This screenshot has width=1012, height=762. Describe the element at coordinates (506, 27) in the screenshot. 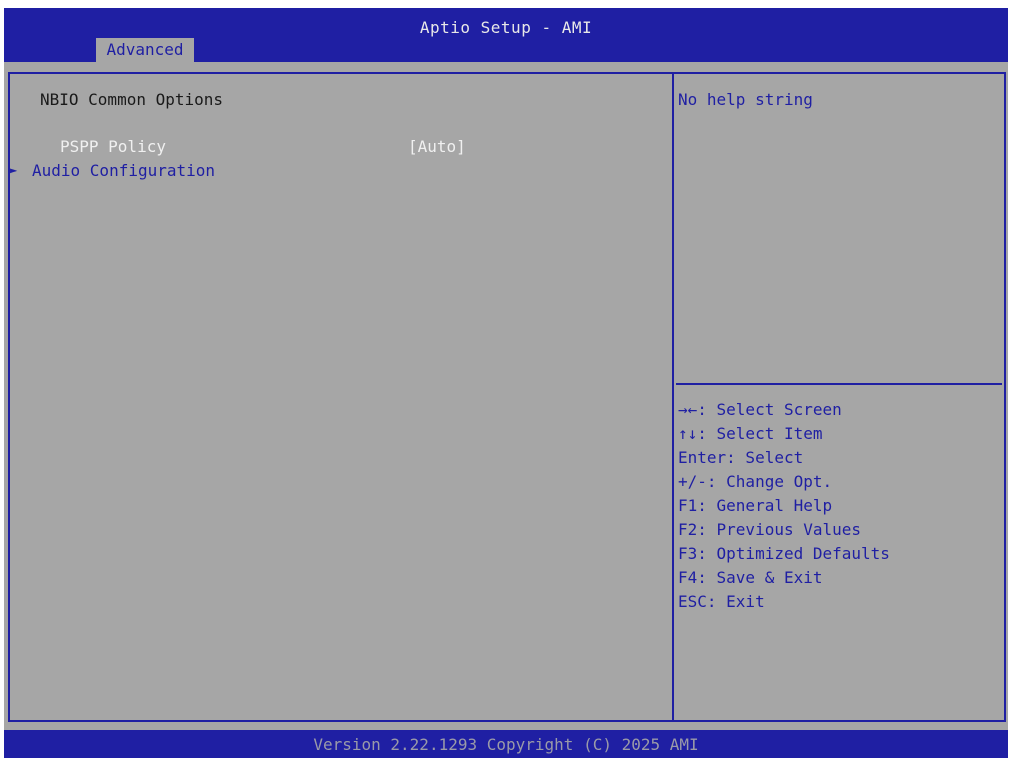

I see `window-title: Aptio Setup - AMI` at that location.